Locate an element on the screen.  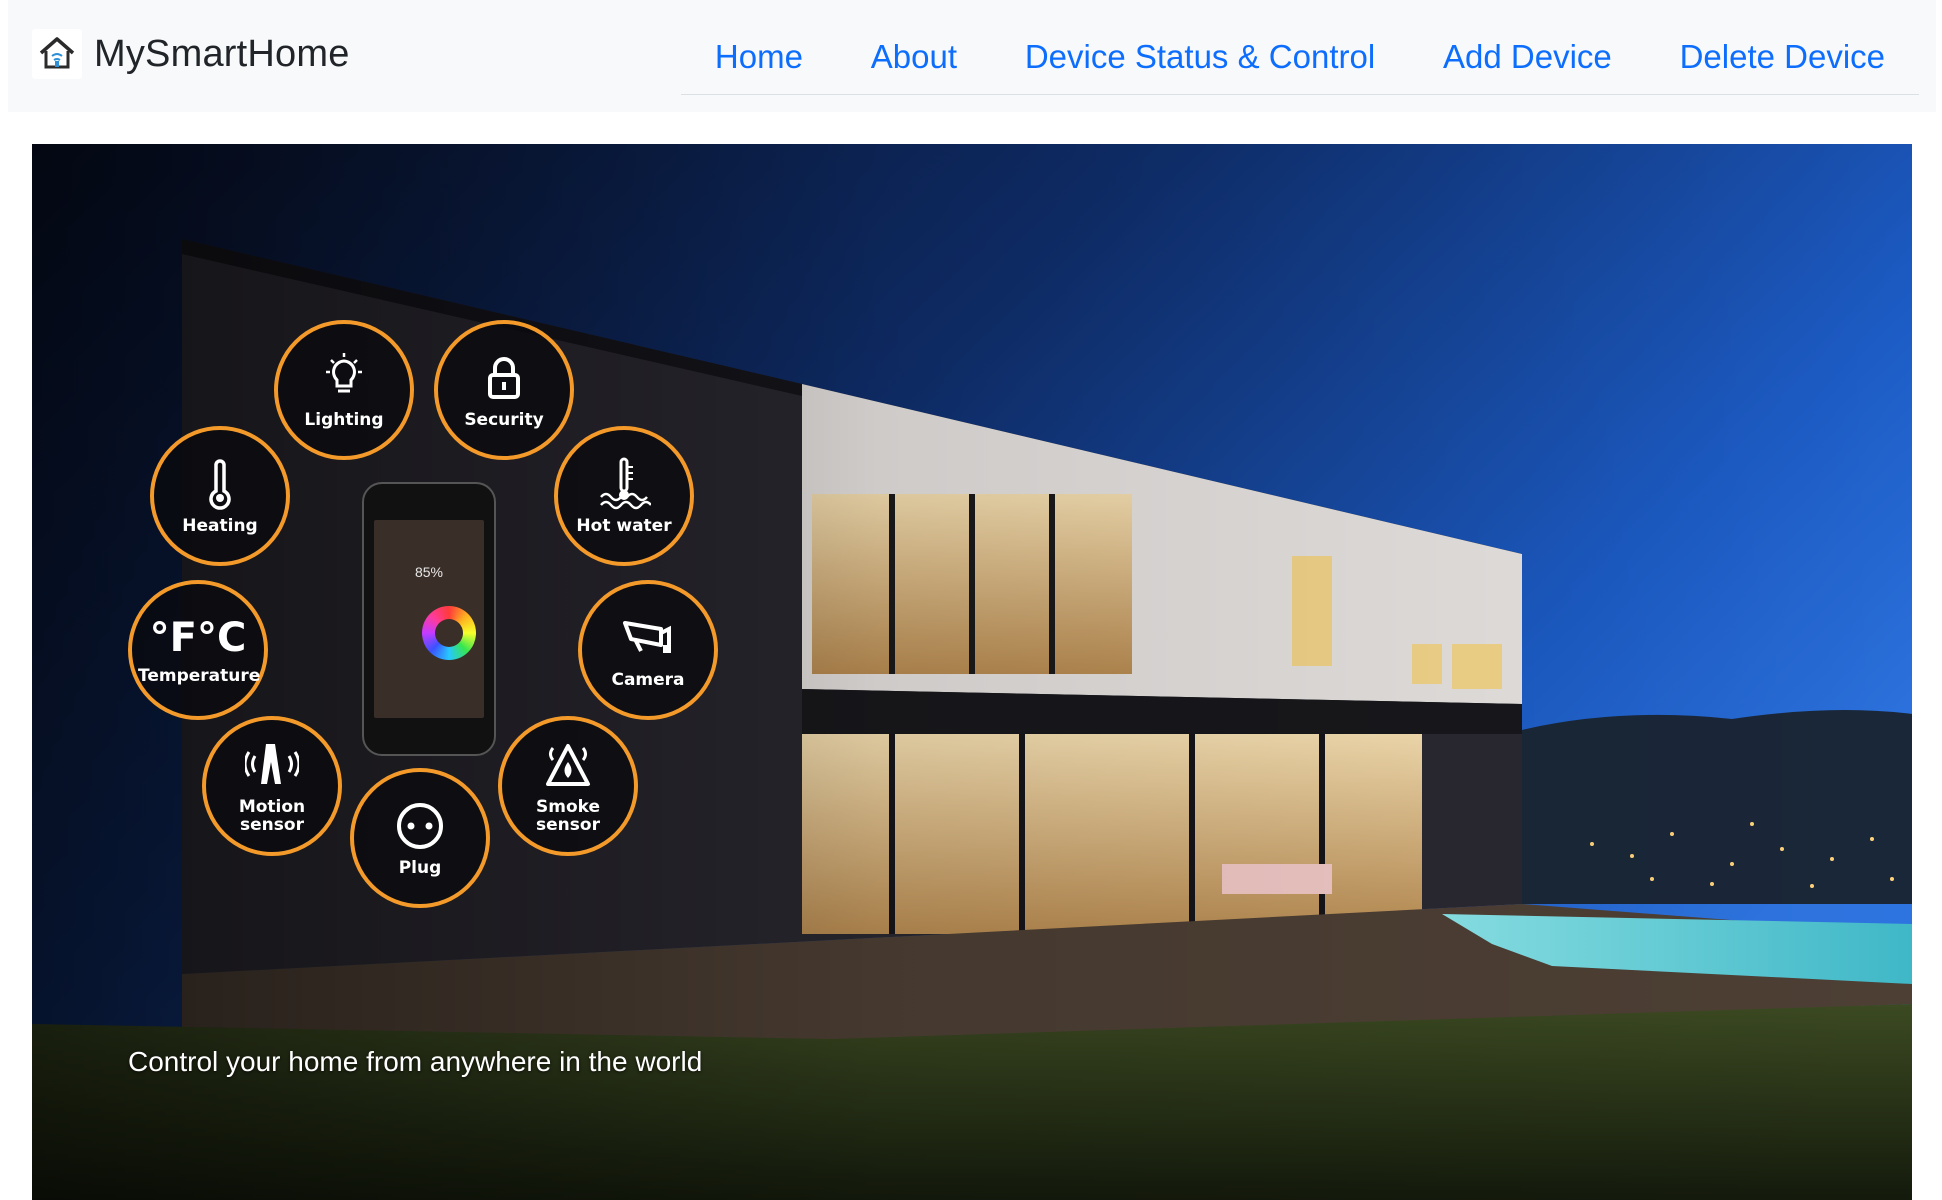
plug-icon is located at coordinates (420, 826).